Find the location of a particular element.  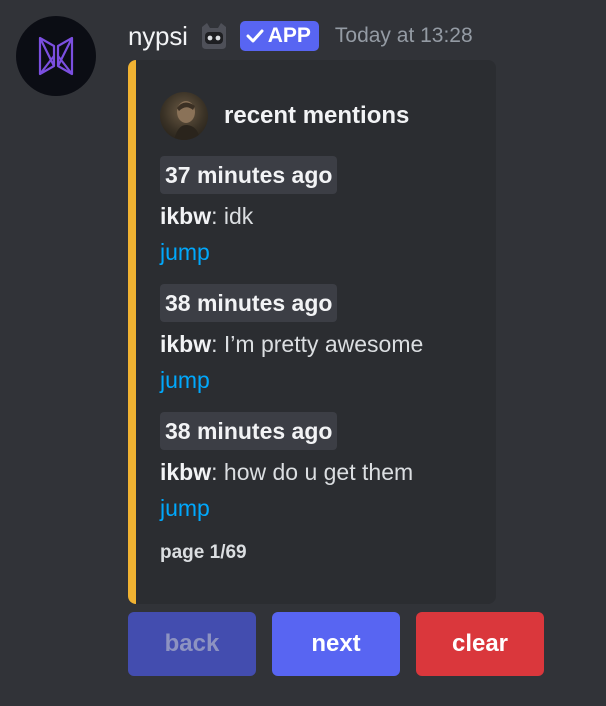

mention-timestamp: 37 minutes ago is located at coordinates (249, 175).